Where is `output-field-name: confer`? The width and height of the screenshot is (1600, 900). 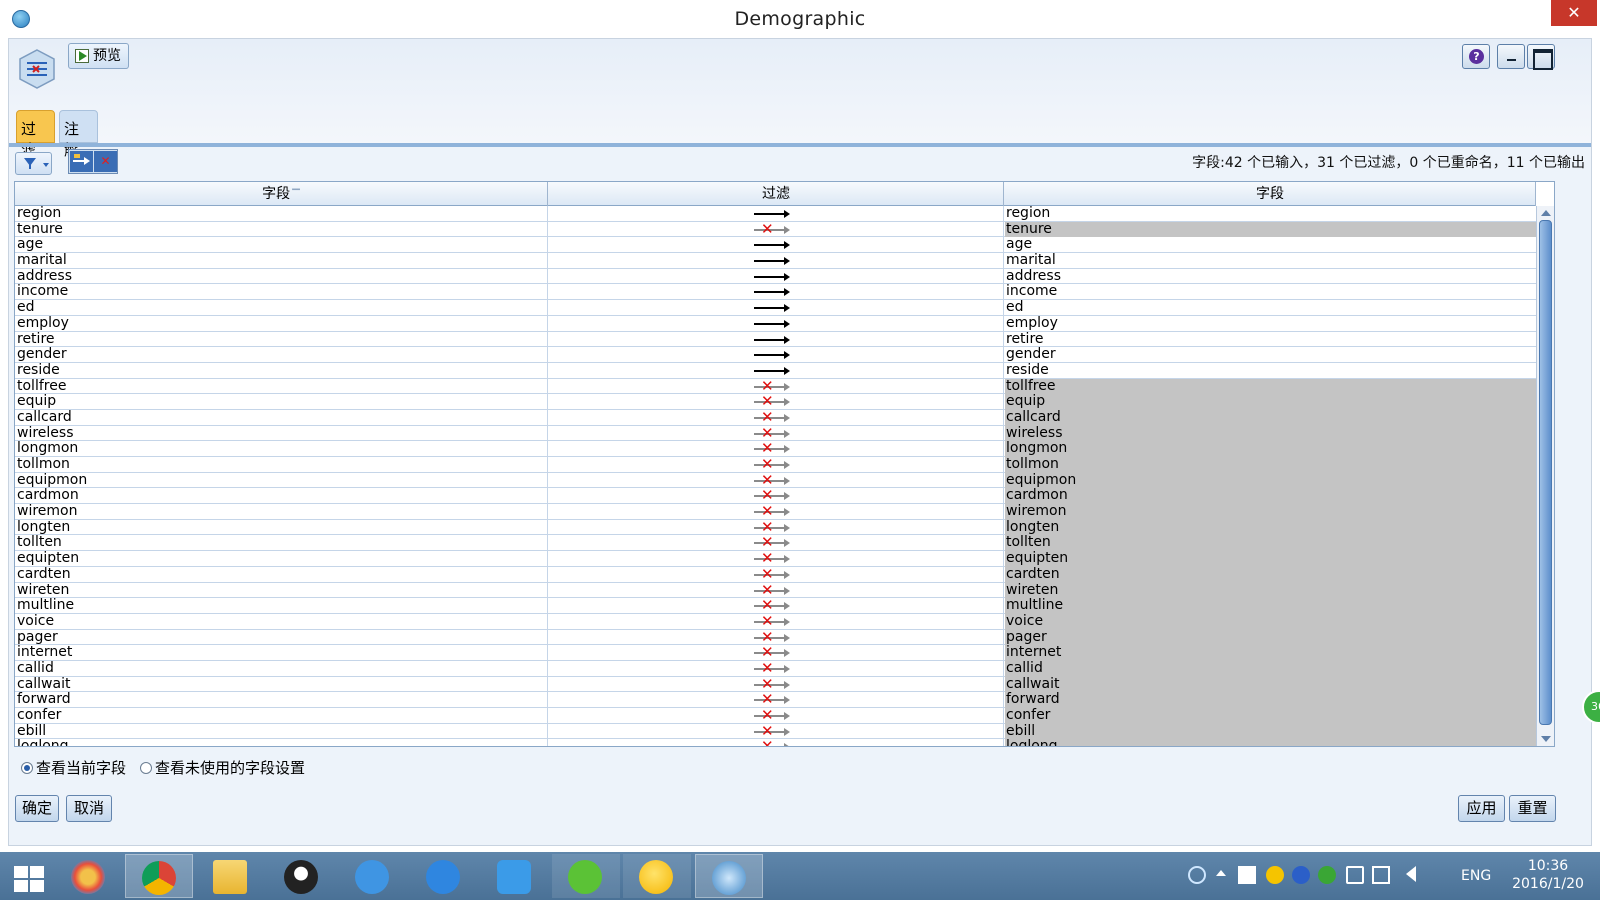 output-field-name: confer is located at coordinates (1270, 716).